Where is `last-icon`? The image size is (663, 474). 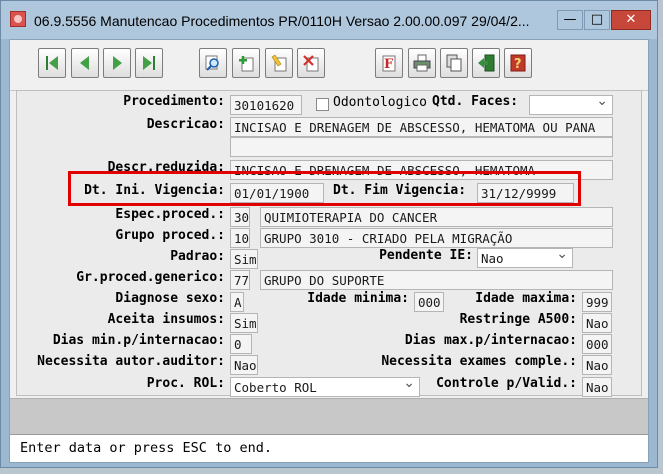
last-icon is located at coordinates (149, 63).